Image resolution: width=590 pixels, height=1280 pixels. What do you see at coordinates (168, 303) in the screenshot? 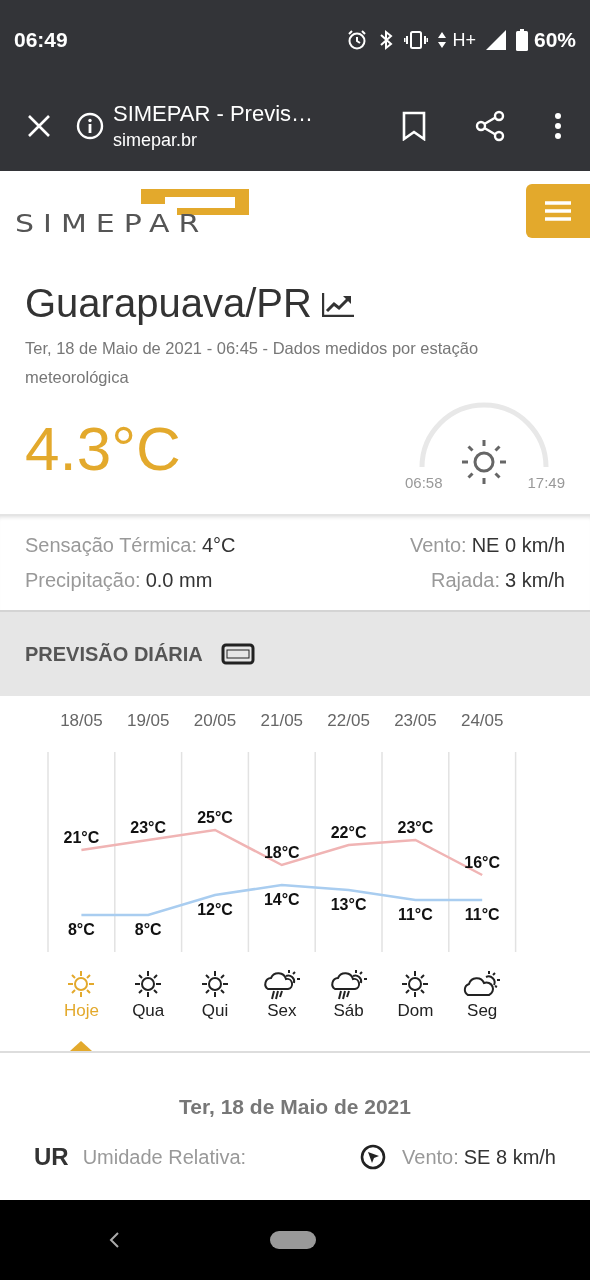
I see `city-name: Guarapuava/PR` at bounding box center [168, 303].